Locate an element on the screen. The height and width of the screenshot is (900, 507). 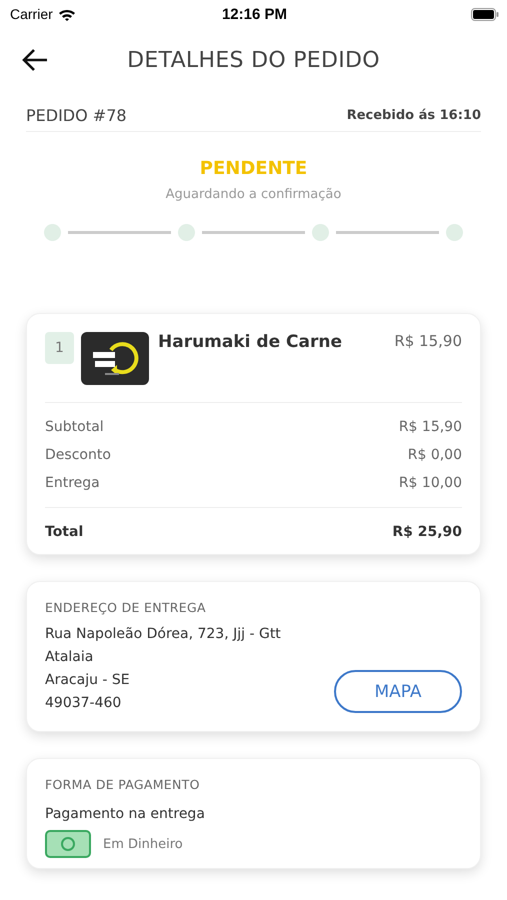
summary-label: Entrega is located at coordinates (72, 483).